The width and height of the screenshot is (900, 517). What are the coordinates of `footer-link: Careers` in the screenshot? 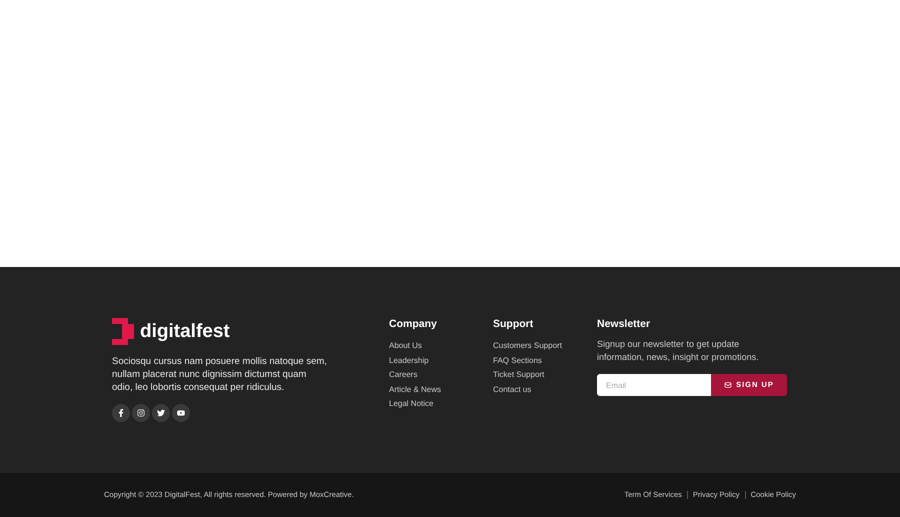 It's located at (441, 375).